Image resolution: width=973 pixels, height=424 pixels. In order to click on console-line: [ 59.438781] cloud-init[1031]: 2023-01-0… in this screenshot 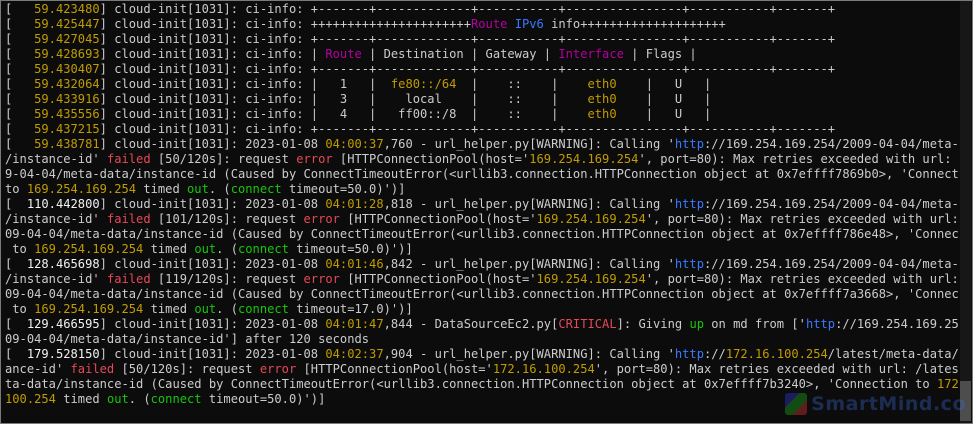, I will do `click(481, 144)`.